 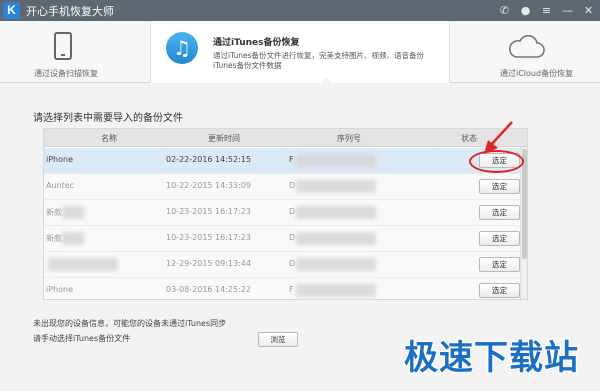 I want to click on row-time: 03-08-2016 14:25:22, so click(x=208, y=289).